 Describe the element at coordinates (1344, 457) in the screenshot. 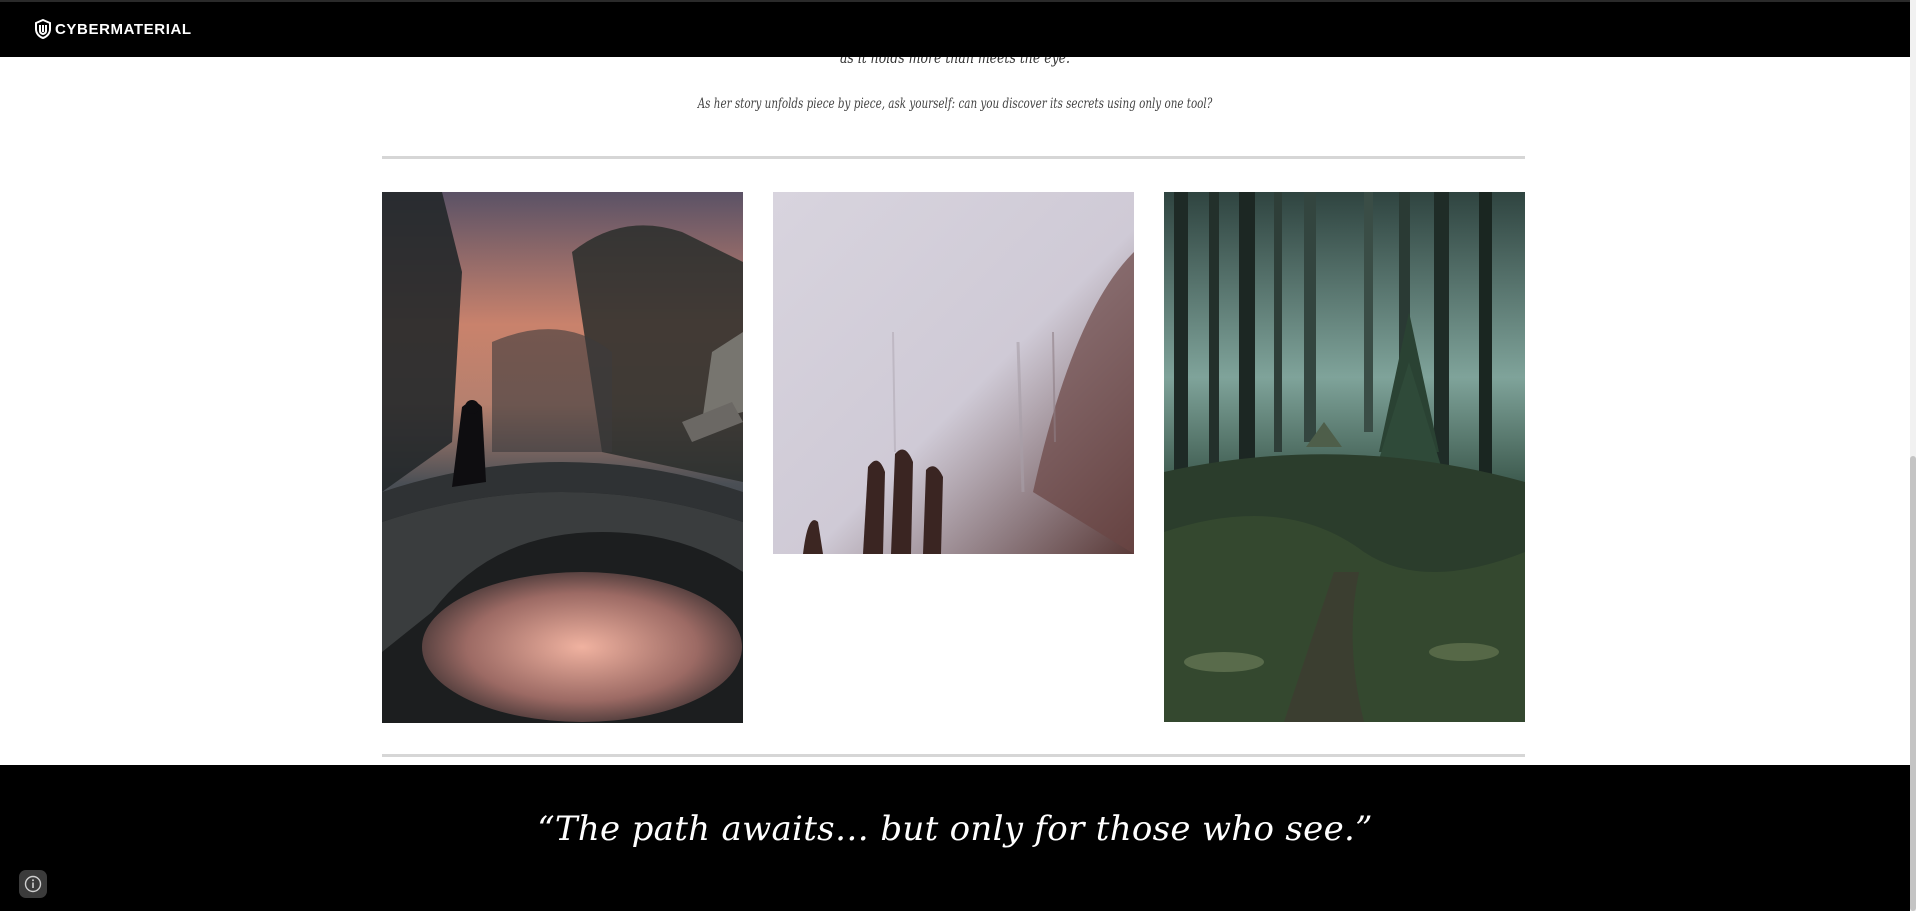

I see `forest-image` at that location.